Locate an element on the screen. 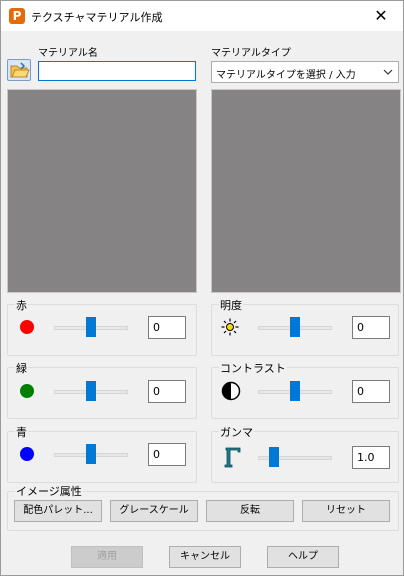 This screenshot has height=576, width=404. green-label: 緑 is located at coordinates (21, 368).